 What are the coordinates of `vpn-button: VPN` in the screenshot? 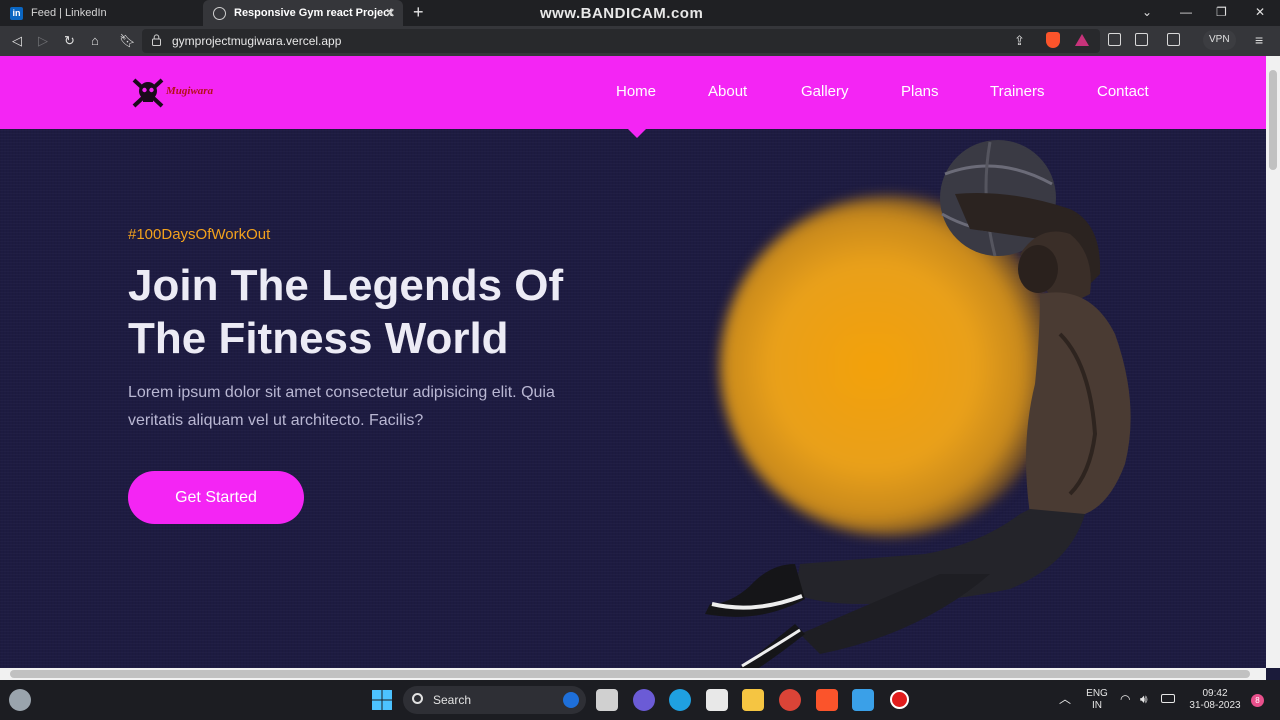 It's located at (1219, 40).